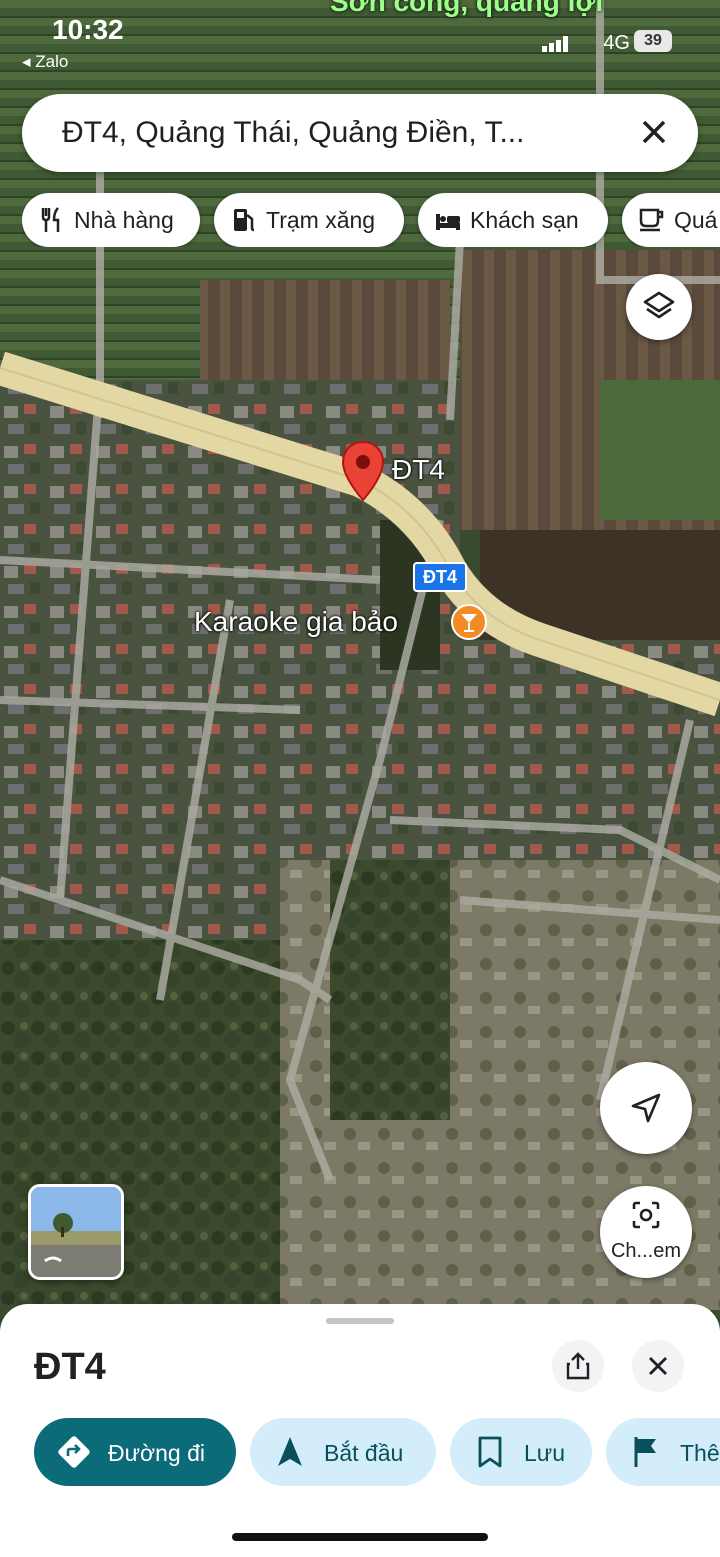 The width and height of the screenshot is (720, 1557). What do you see at coordinates (360, 40) in the screenshot?
I see `status-bar: Sơn công, quảng lợi 10:32 ◂ Zalo 4G 39` at bounding box center [360, 40].